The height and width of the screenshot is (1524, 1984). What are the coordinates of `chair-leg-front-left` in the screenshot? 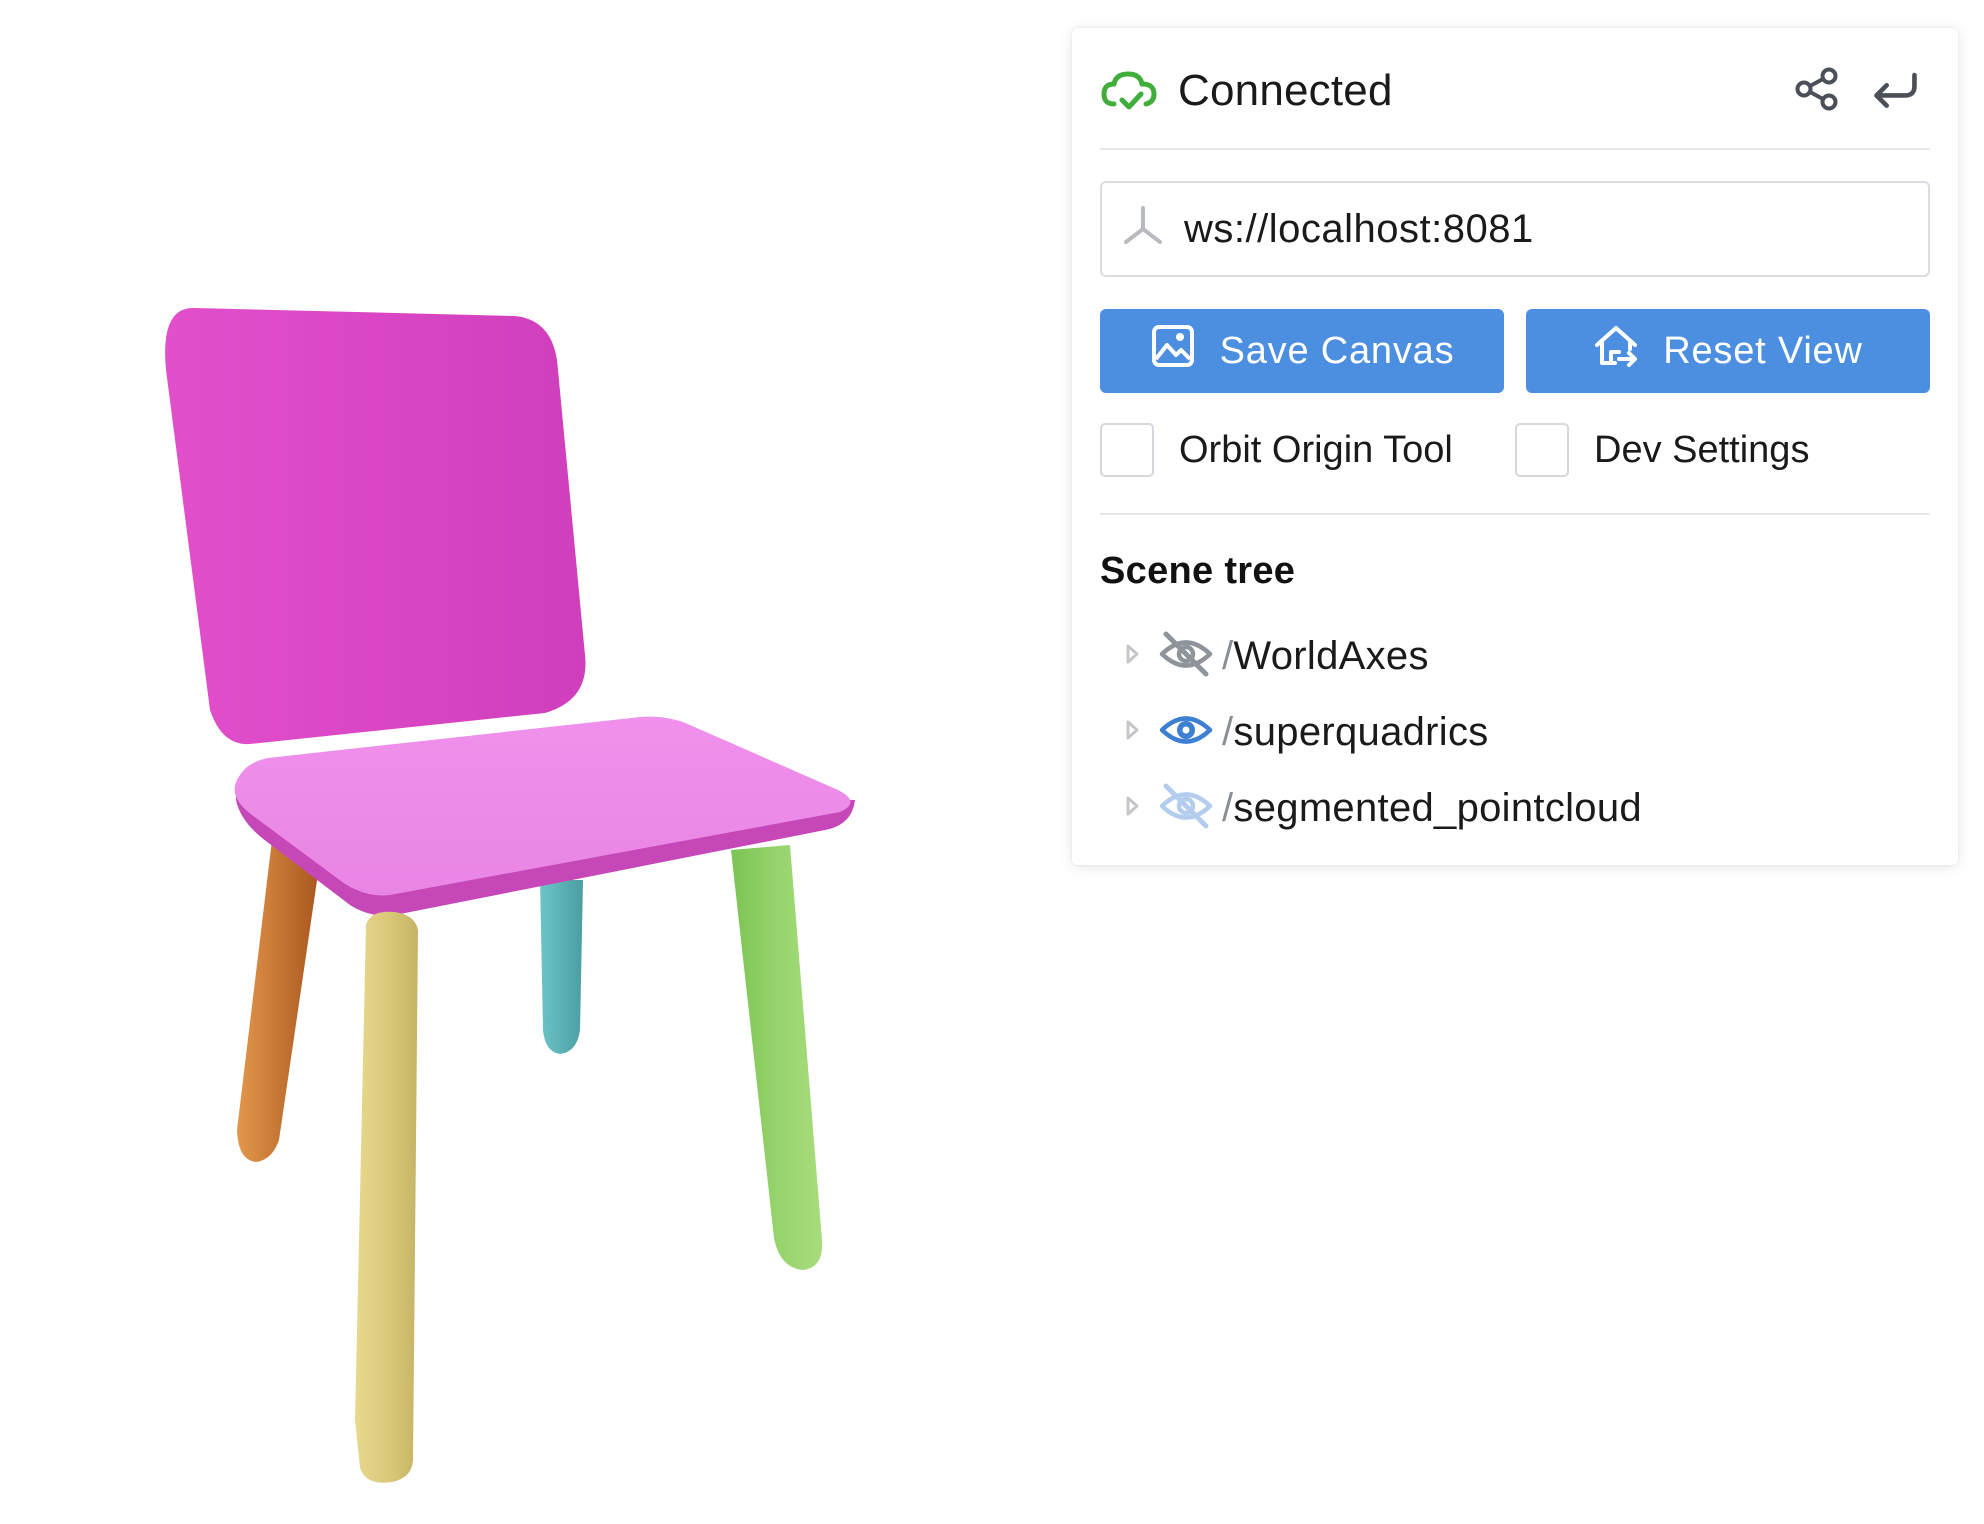 It's located at (386, 1197).